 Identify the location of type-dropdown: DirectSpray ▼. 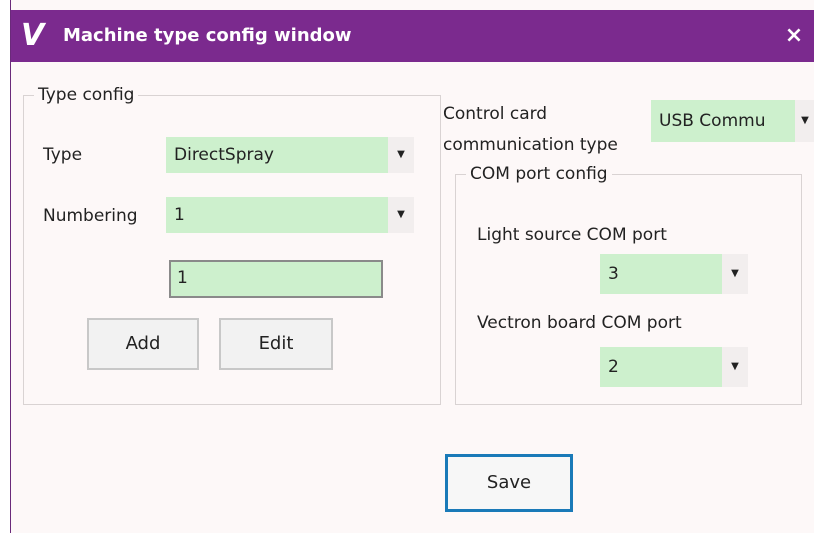
(290, 155).